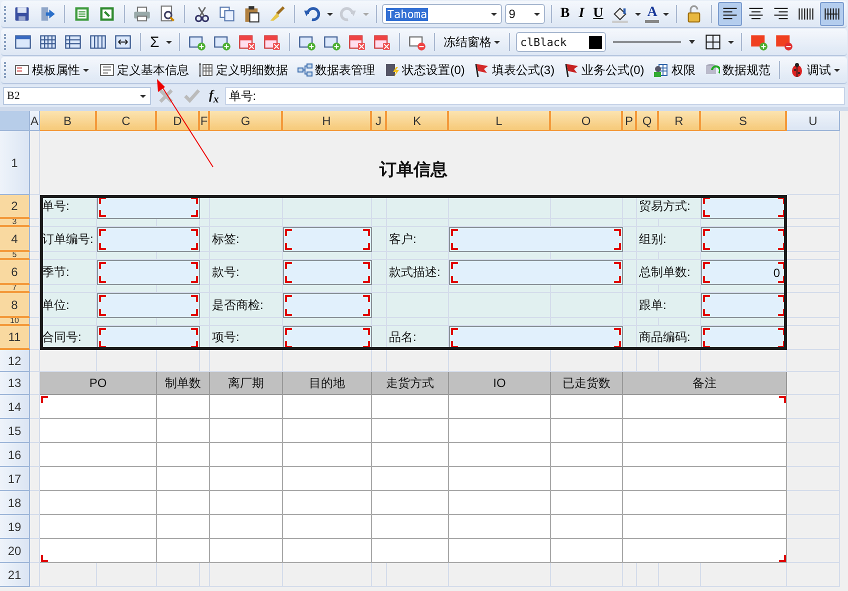  I want to click on color-dropdown: clBlack, so click(561, 42).